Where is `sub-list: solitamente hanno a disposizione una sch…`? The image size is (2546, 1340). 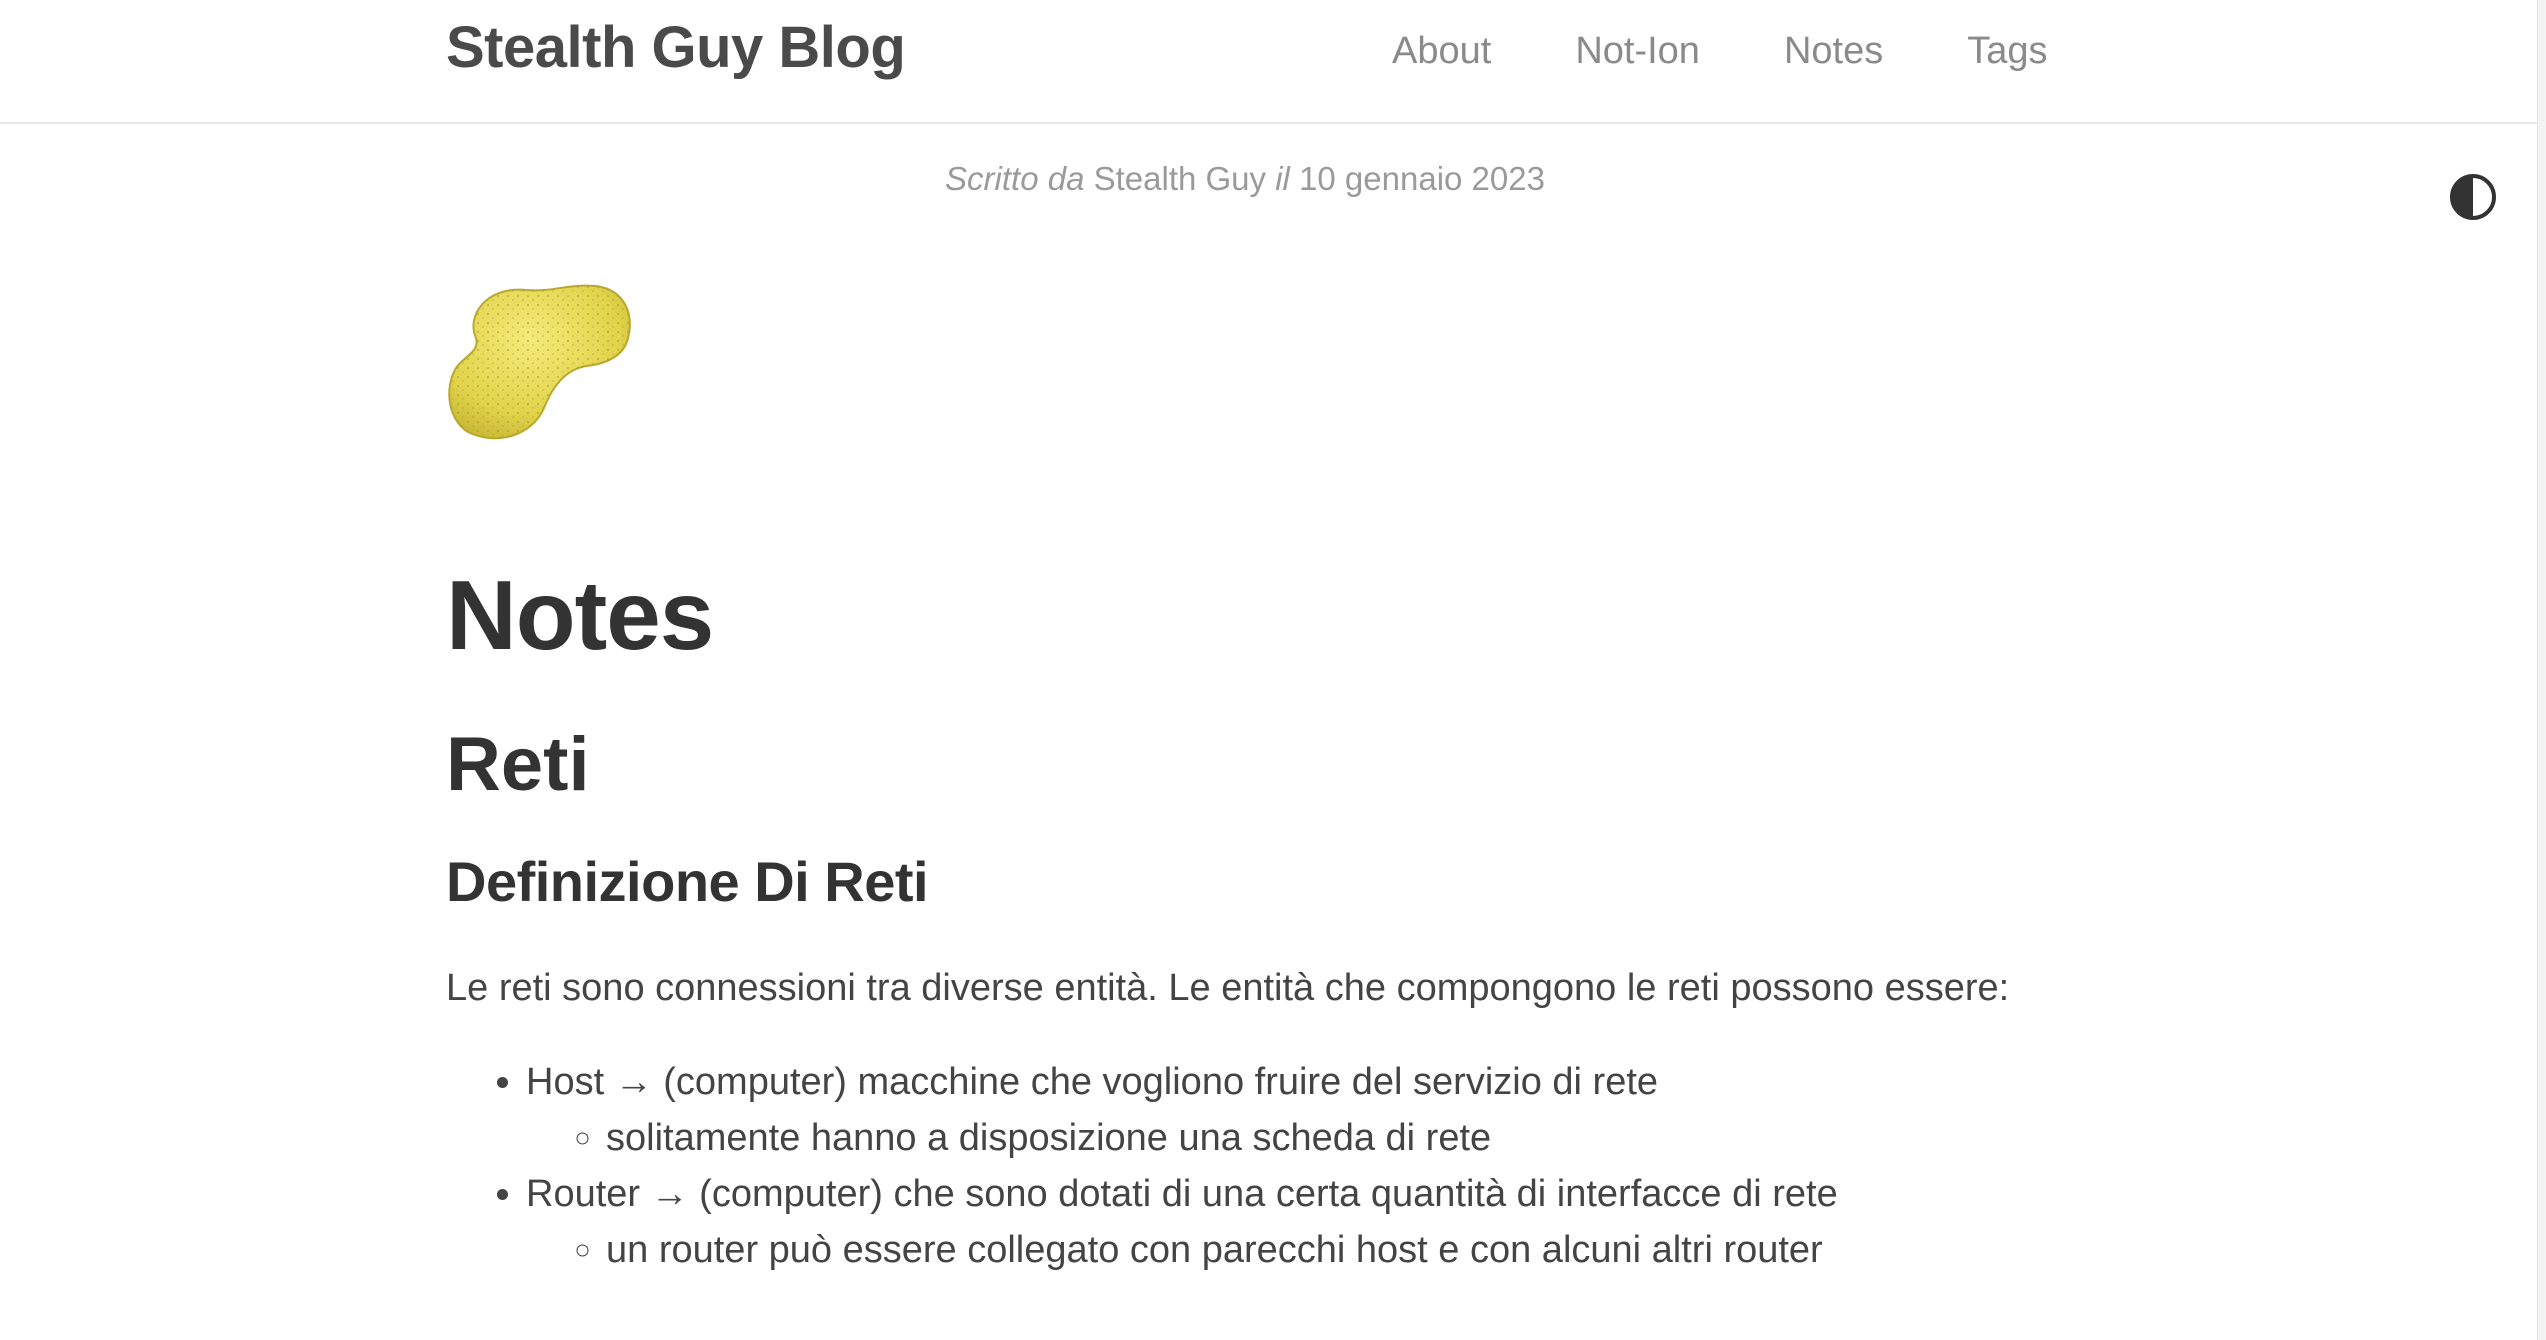
sub-list: solitamente hanno a disposizione una sch… is located at coordinates (1311, 1138).